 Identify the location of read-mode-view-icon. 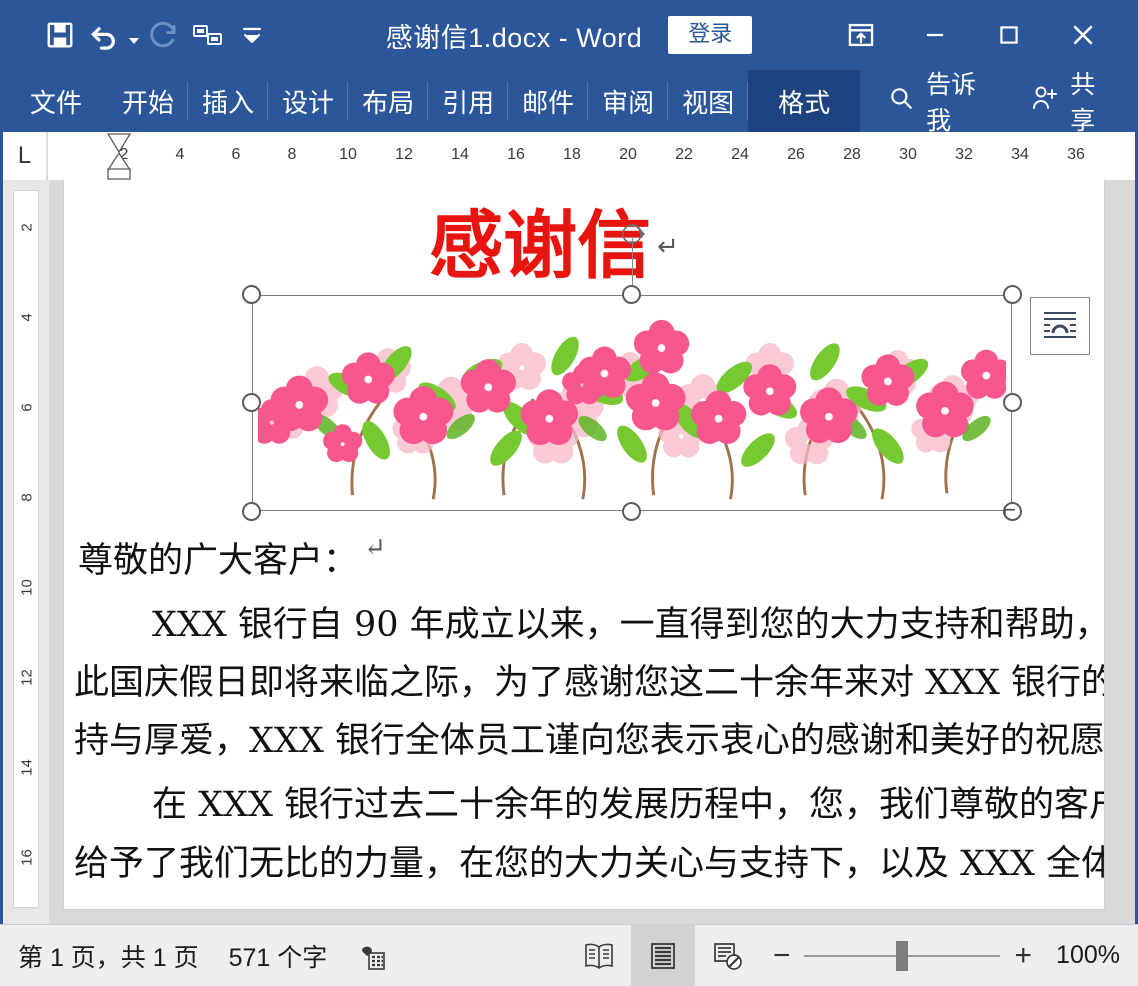
(599, 955).